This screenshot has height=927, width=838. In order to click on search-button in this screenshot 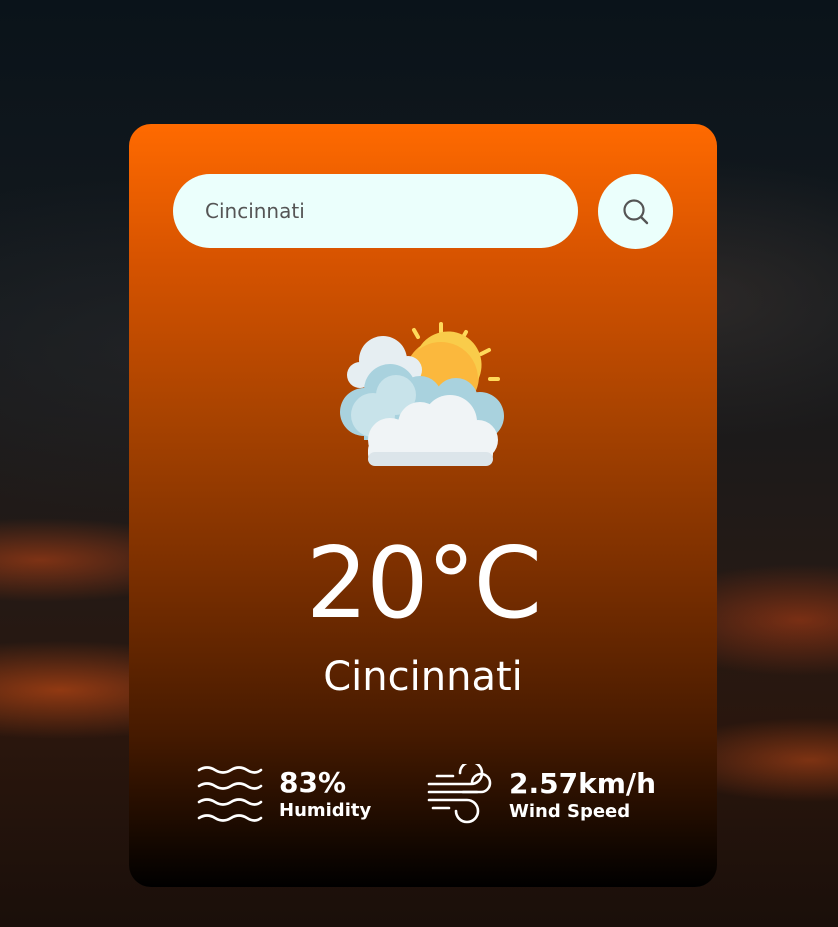, I will do `click(635, 211)`.